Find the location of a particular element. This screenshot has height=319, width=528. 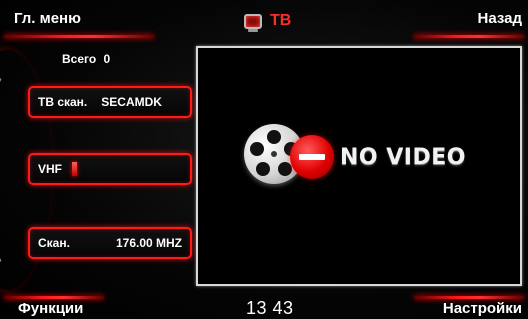

vhf-band-button: VHF is located at coordinates (110, 169).